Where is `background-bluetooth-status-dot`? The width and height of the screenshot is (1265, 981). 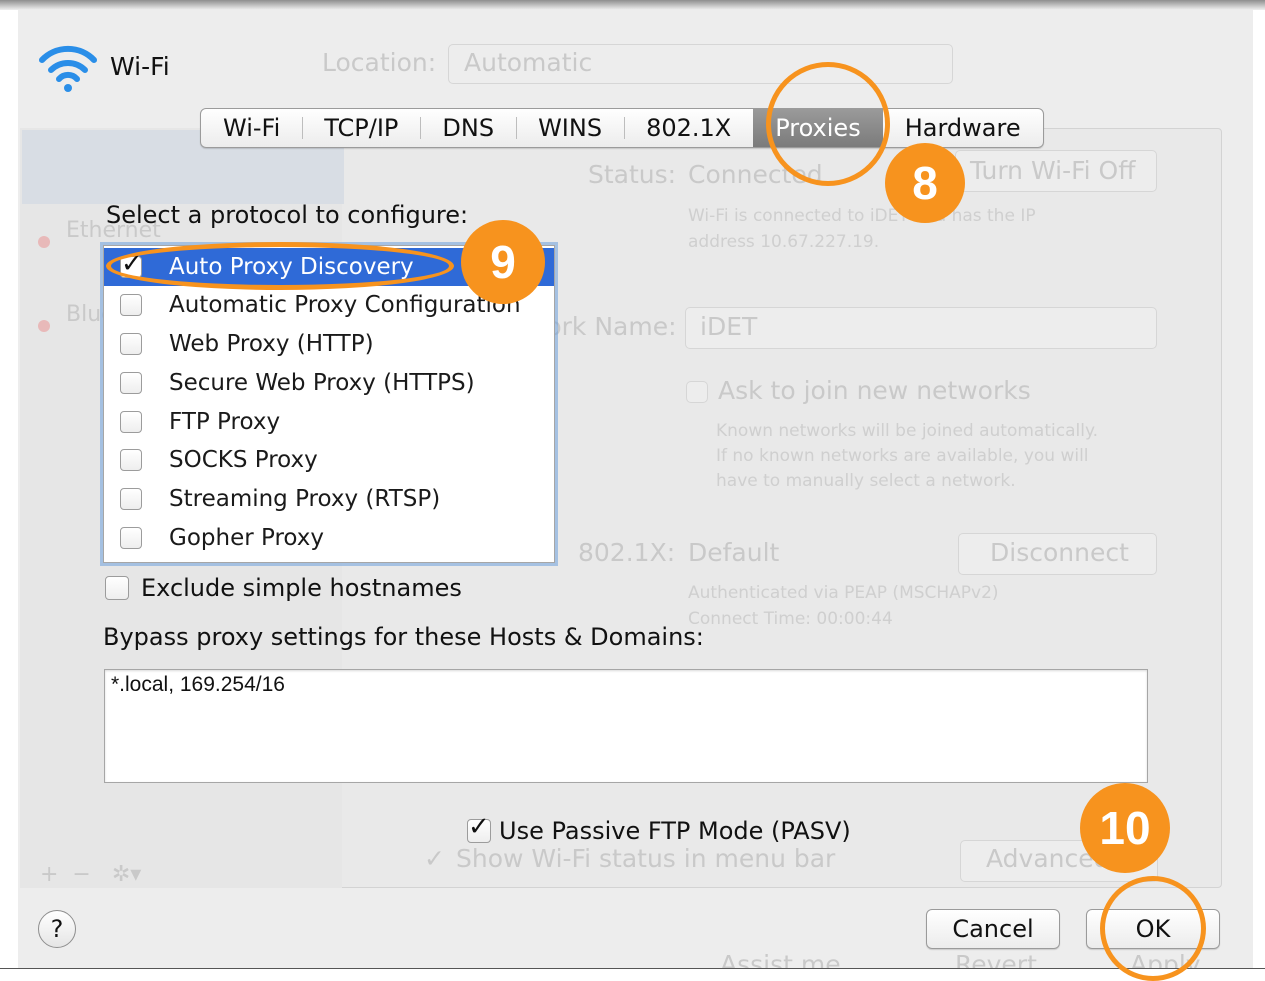
background-bluetooth-status-dot is located at coordinates (44, 326).